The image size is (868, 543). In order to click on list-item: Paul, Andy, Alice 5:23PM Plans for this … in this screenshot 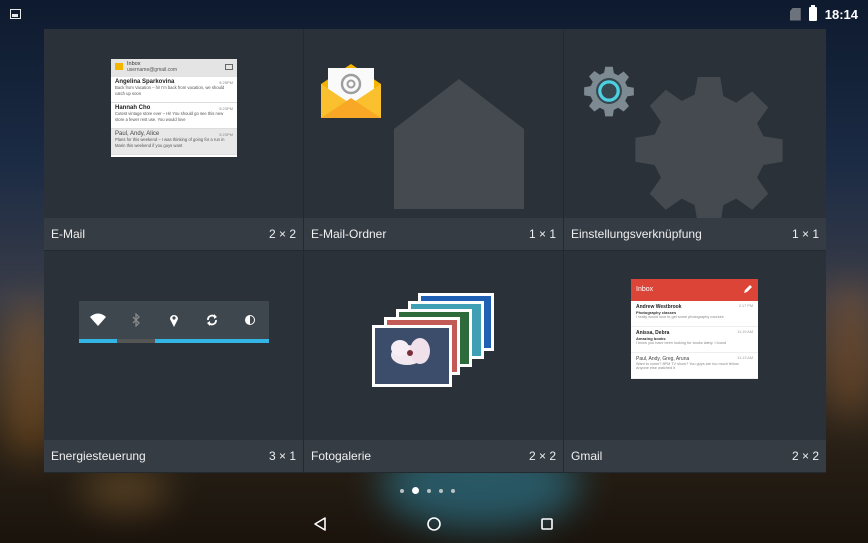, I will do `click(174, 142)`.